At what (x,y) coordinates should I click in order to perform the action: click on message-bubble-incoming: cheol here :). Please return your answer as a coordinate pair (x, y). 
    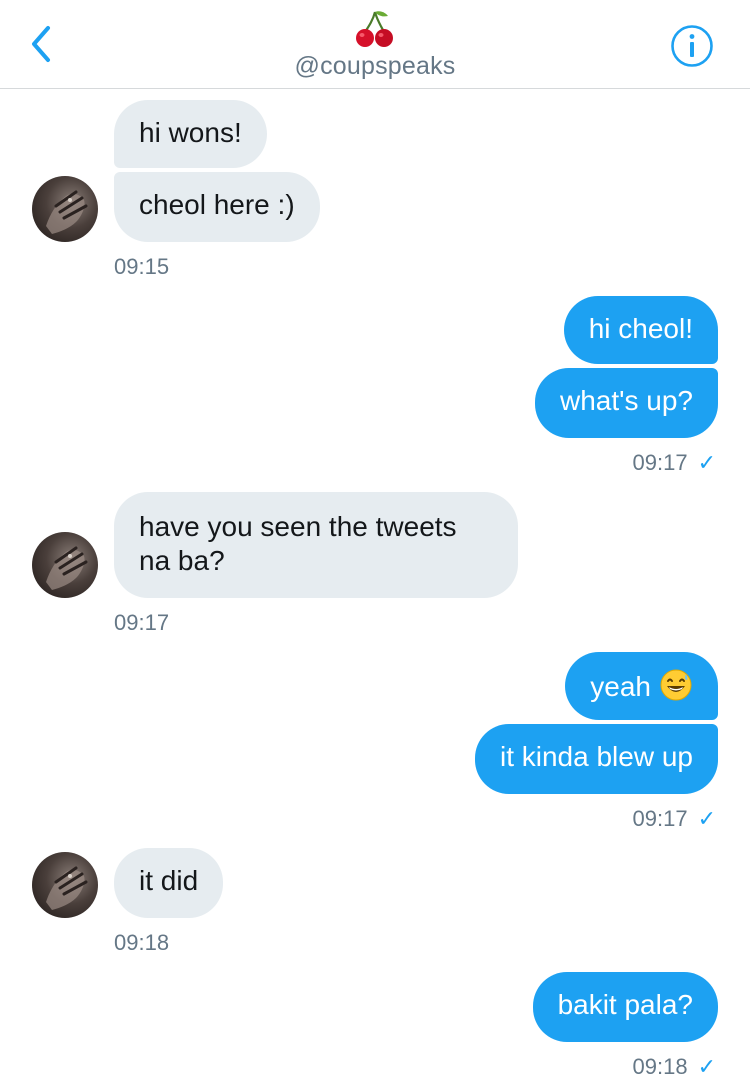
    Looking at the image, I should click on (217, 207).